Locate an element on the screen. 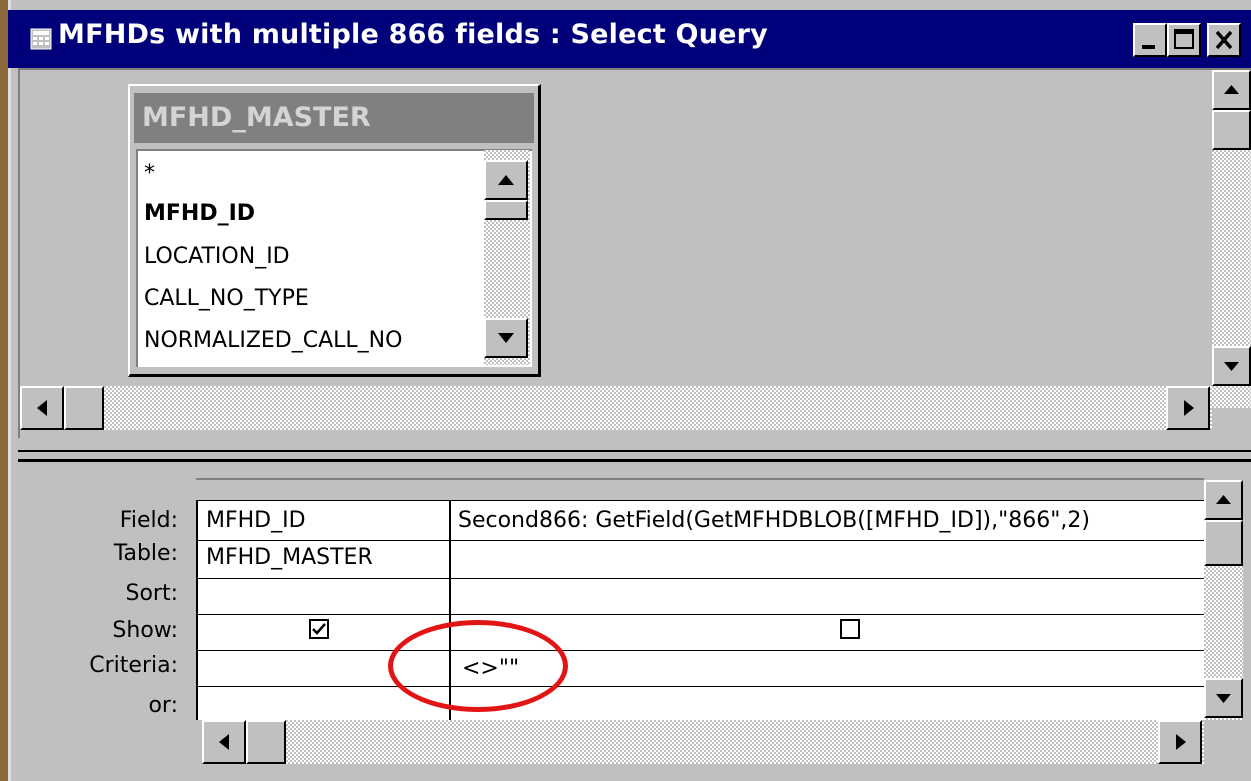  row-label-criteria: Criteria: is located at coordinates (133, 665).